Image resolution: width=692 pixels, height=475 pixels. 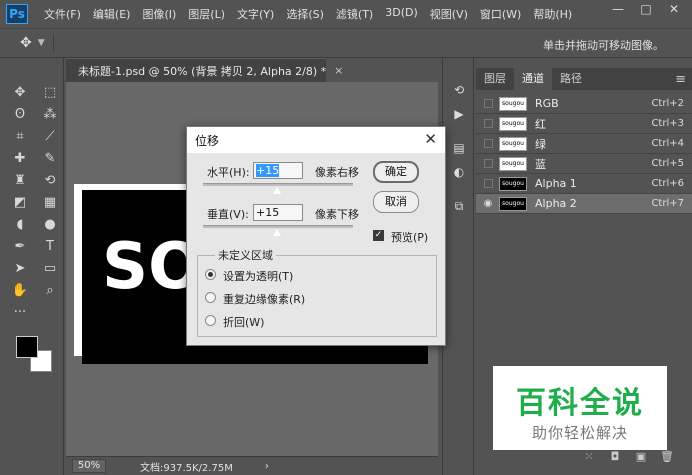 I want to click on channel-row: sougou 蓝 Ctrl+5, so click(x=584, y=164).